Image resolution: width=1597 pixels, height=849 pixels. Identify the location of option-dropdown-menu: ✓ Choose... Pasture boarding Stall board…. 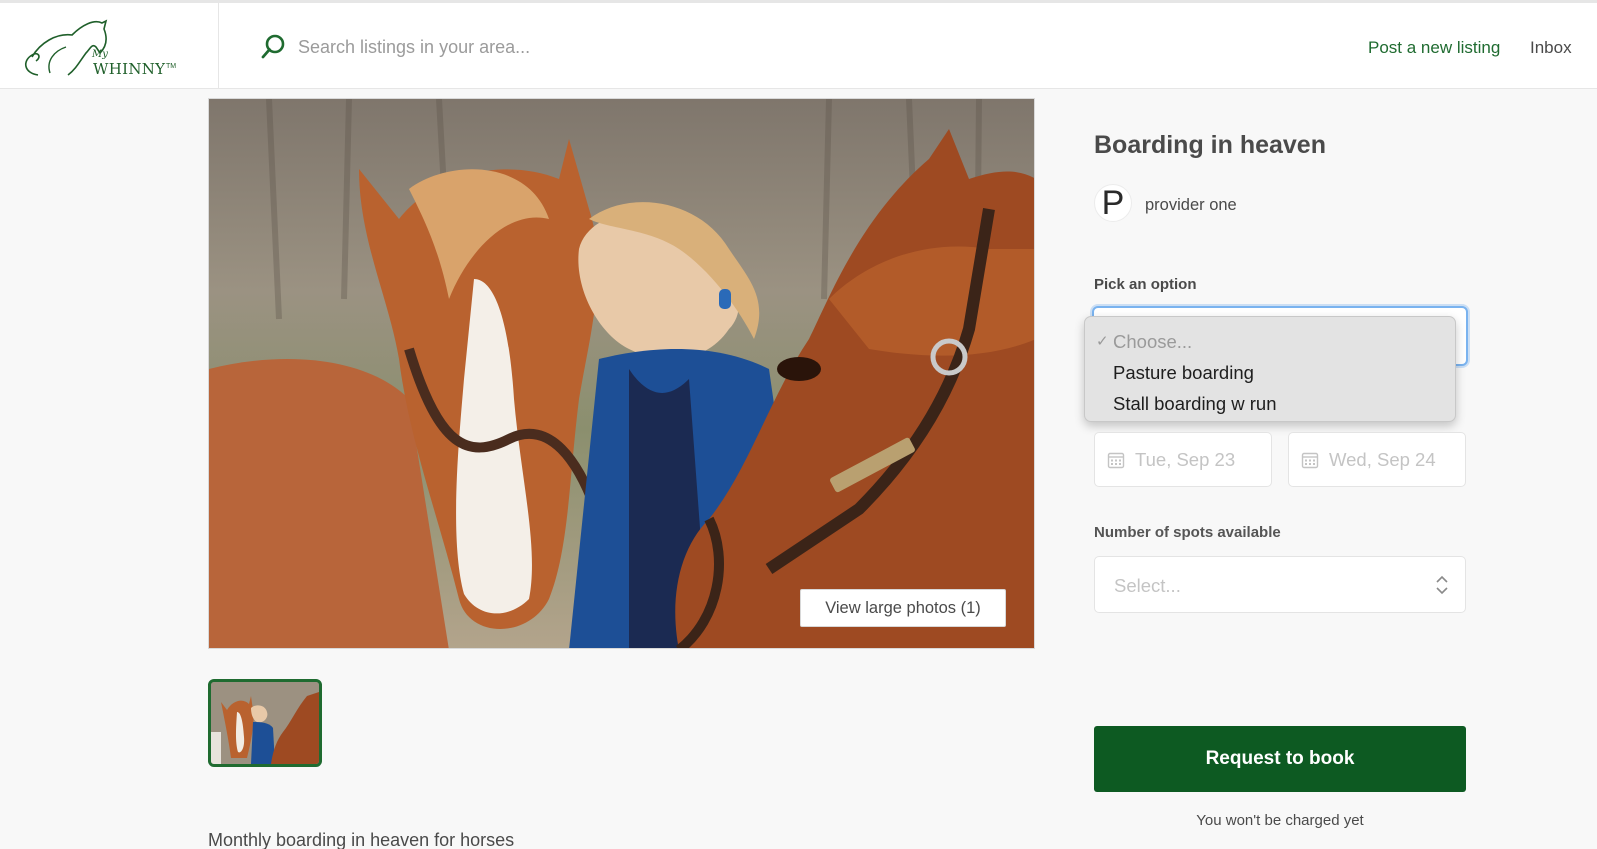
(1270, 369).